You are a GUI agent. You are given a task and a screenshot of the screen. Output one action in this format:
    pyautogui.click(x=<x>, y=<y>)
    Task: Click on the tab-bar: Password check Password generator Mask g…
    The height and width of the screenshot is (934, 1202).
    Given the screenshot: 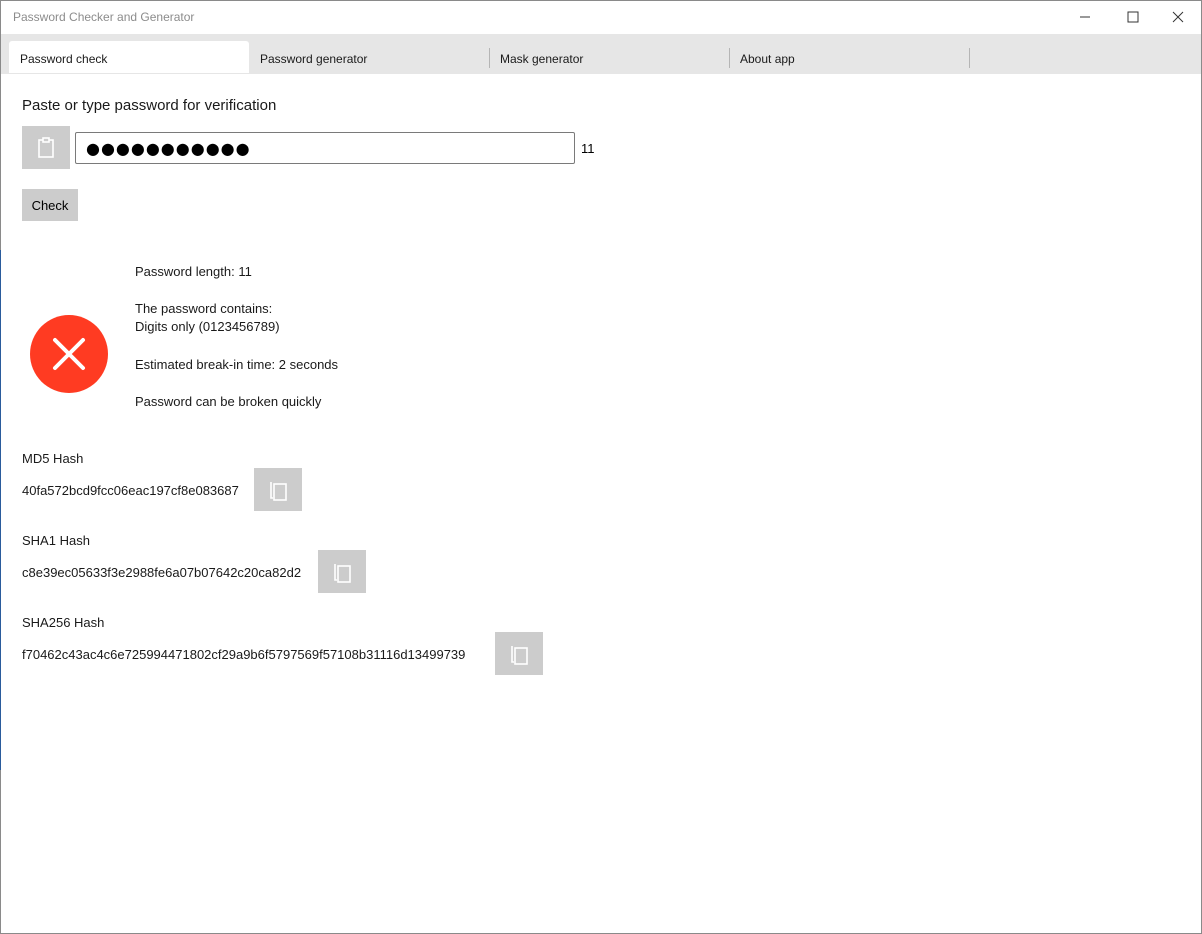 What is the action you would take?
    pyautogui.click(x=601, y=54)
    